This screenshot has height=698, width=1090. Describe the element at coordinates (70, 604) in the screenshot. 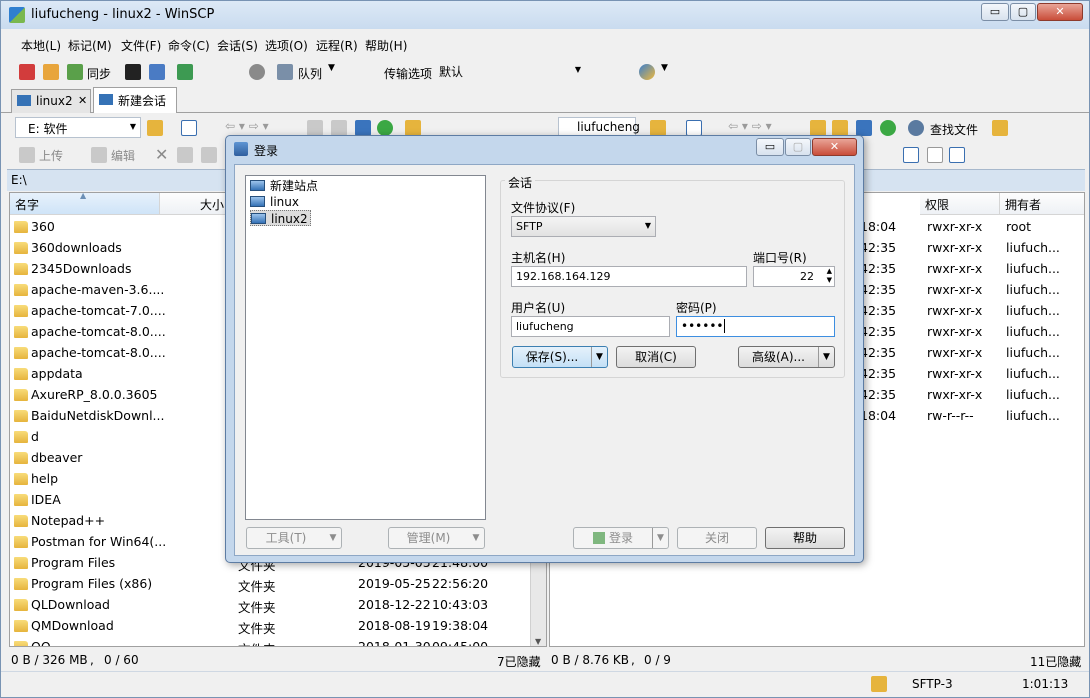

I see `file-name: QLDownload` at that location.